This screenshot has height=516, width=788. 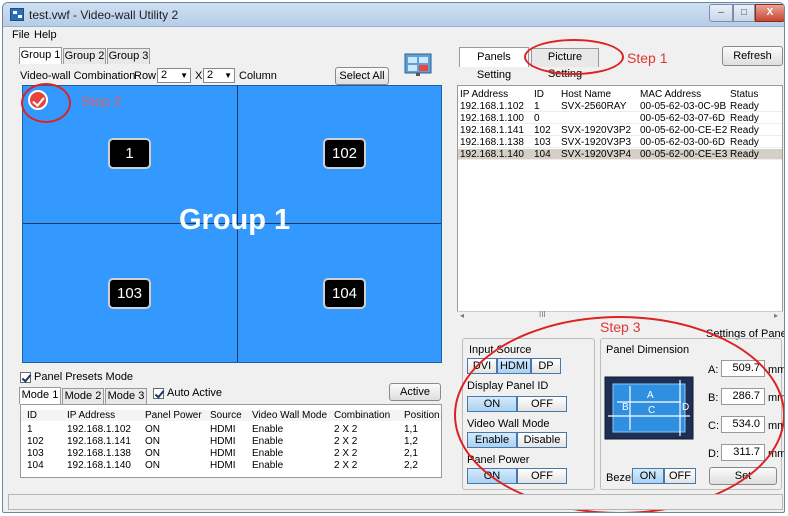 I want to click on x-label: X, so click(x=199, y=76).